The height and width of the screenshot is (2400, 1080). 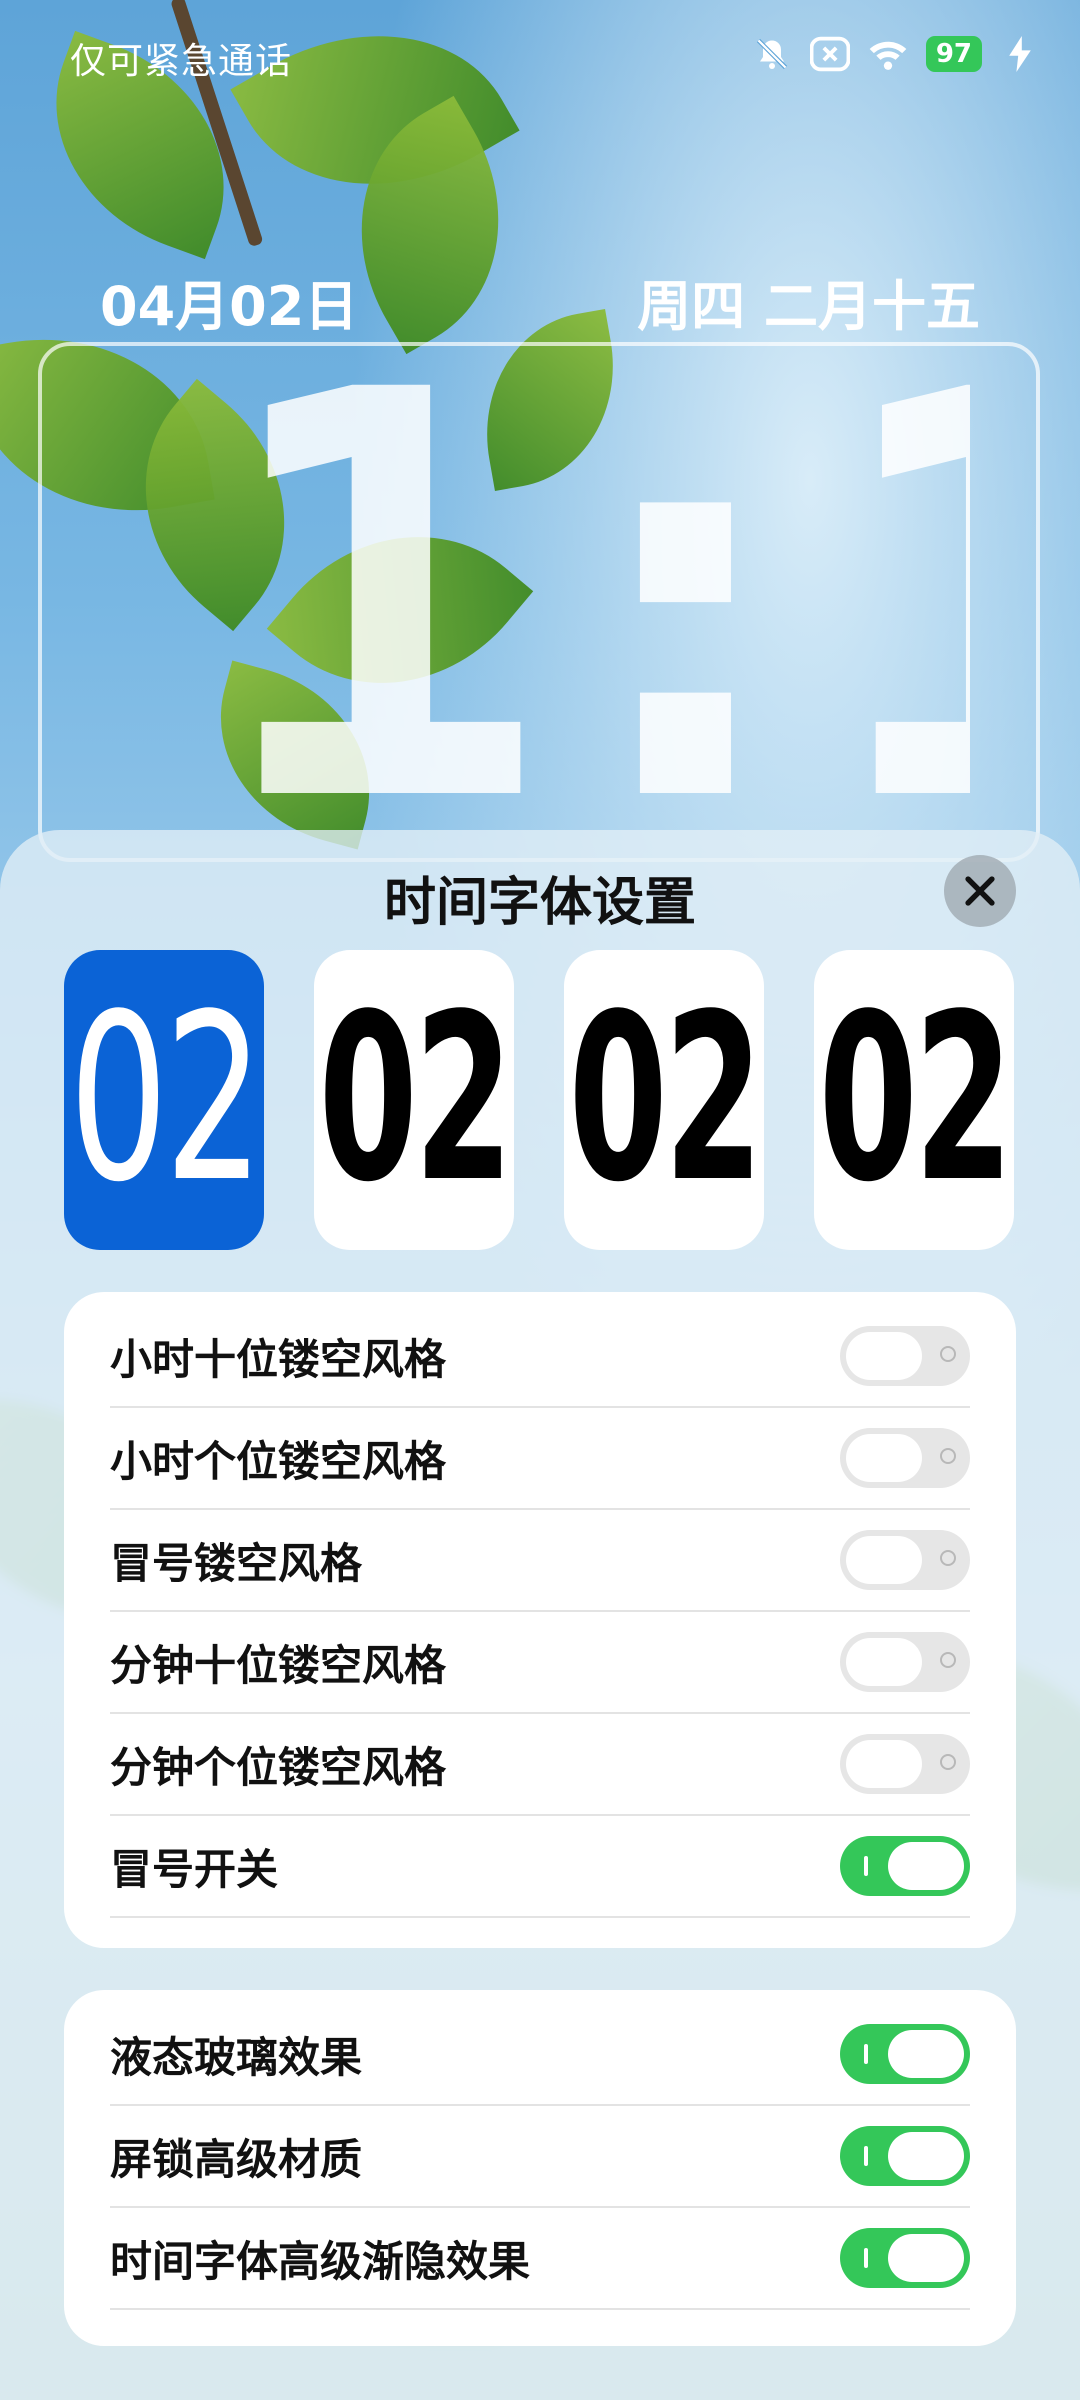 What do you see at coordinates (905, 1356) in the screenshot?
I see `hour-tens-hollow-toggle` at bounding box center [905, 1356].